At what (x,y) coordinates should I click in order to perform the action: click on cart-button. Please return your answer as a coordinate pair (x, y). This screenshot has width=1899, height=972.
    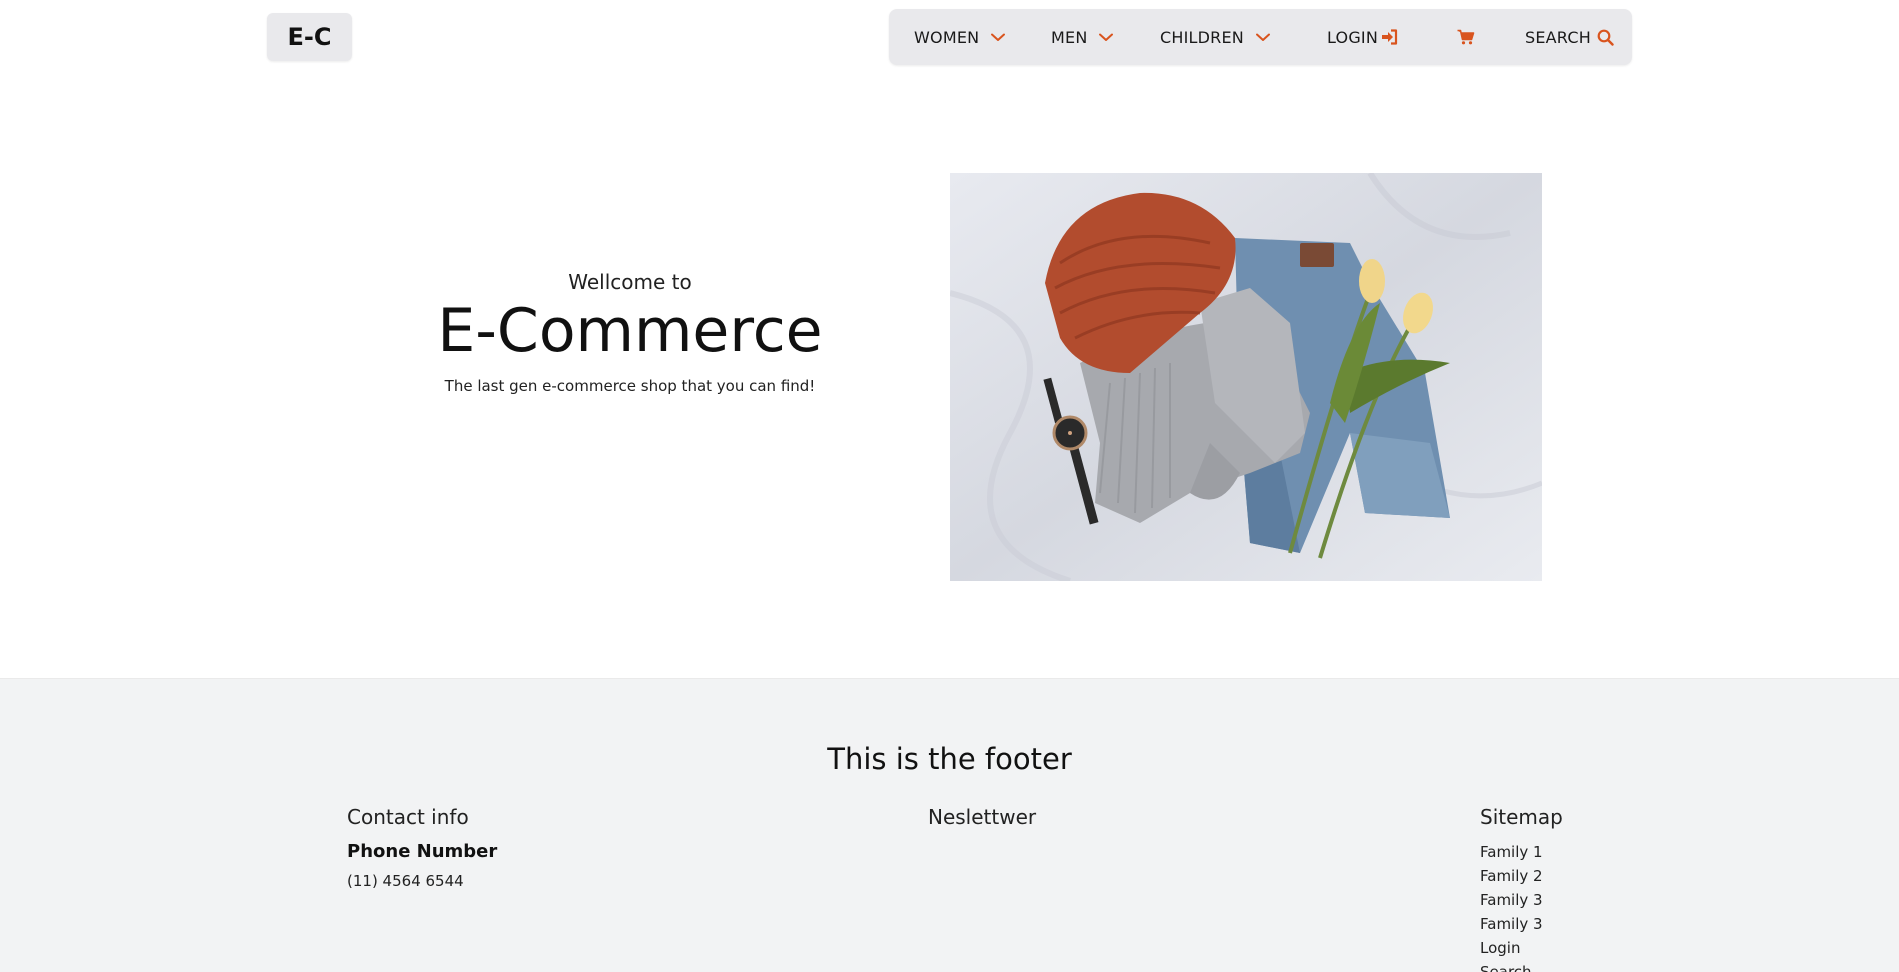
    Looking at the image, I should click on (1466, 37).